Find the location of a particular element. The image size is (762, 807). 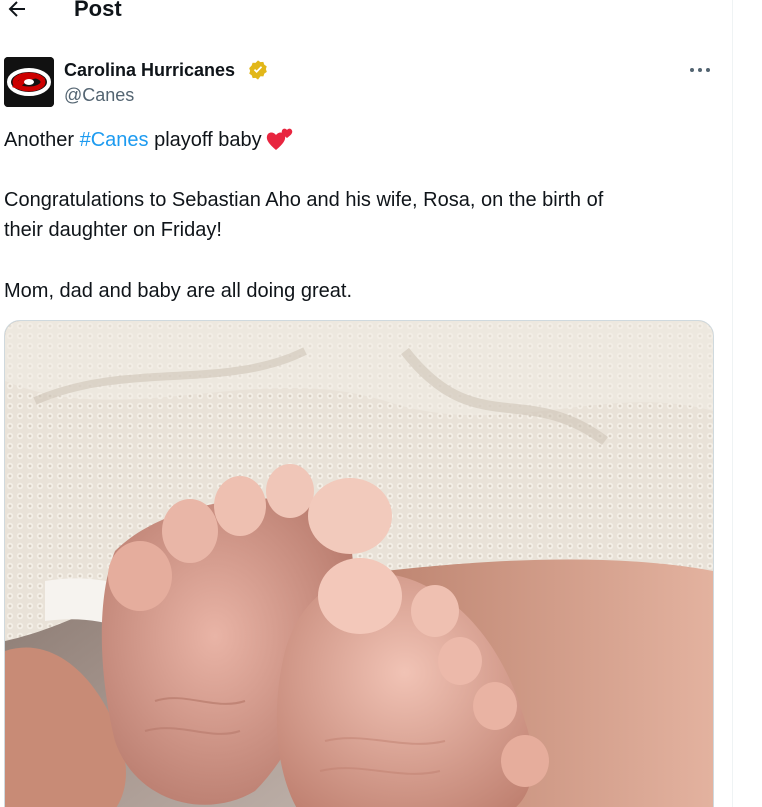

tweet-text: playoff baby is located at coordinates (205, 140).